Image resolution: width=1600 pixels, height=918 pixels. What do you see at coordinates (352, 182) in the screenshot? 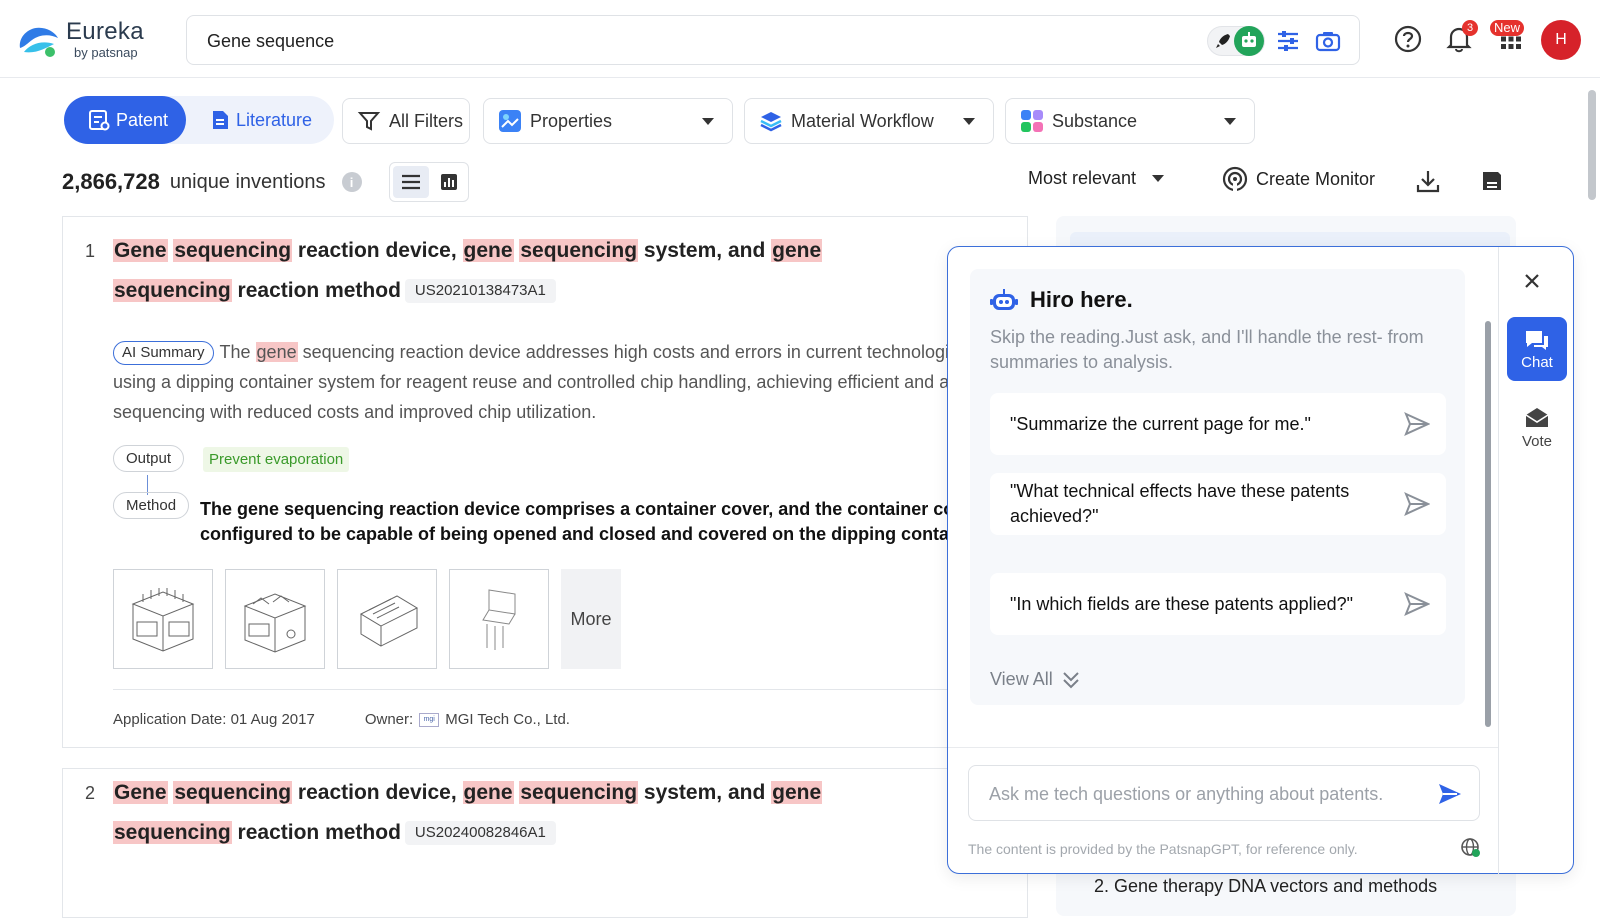
I see `info-icon: i` at bounding box center [352, 182].